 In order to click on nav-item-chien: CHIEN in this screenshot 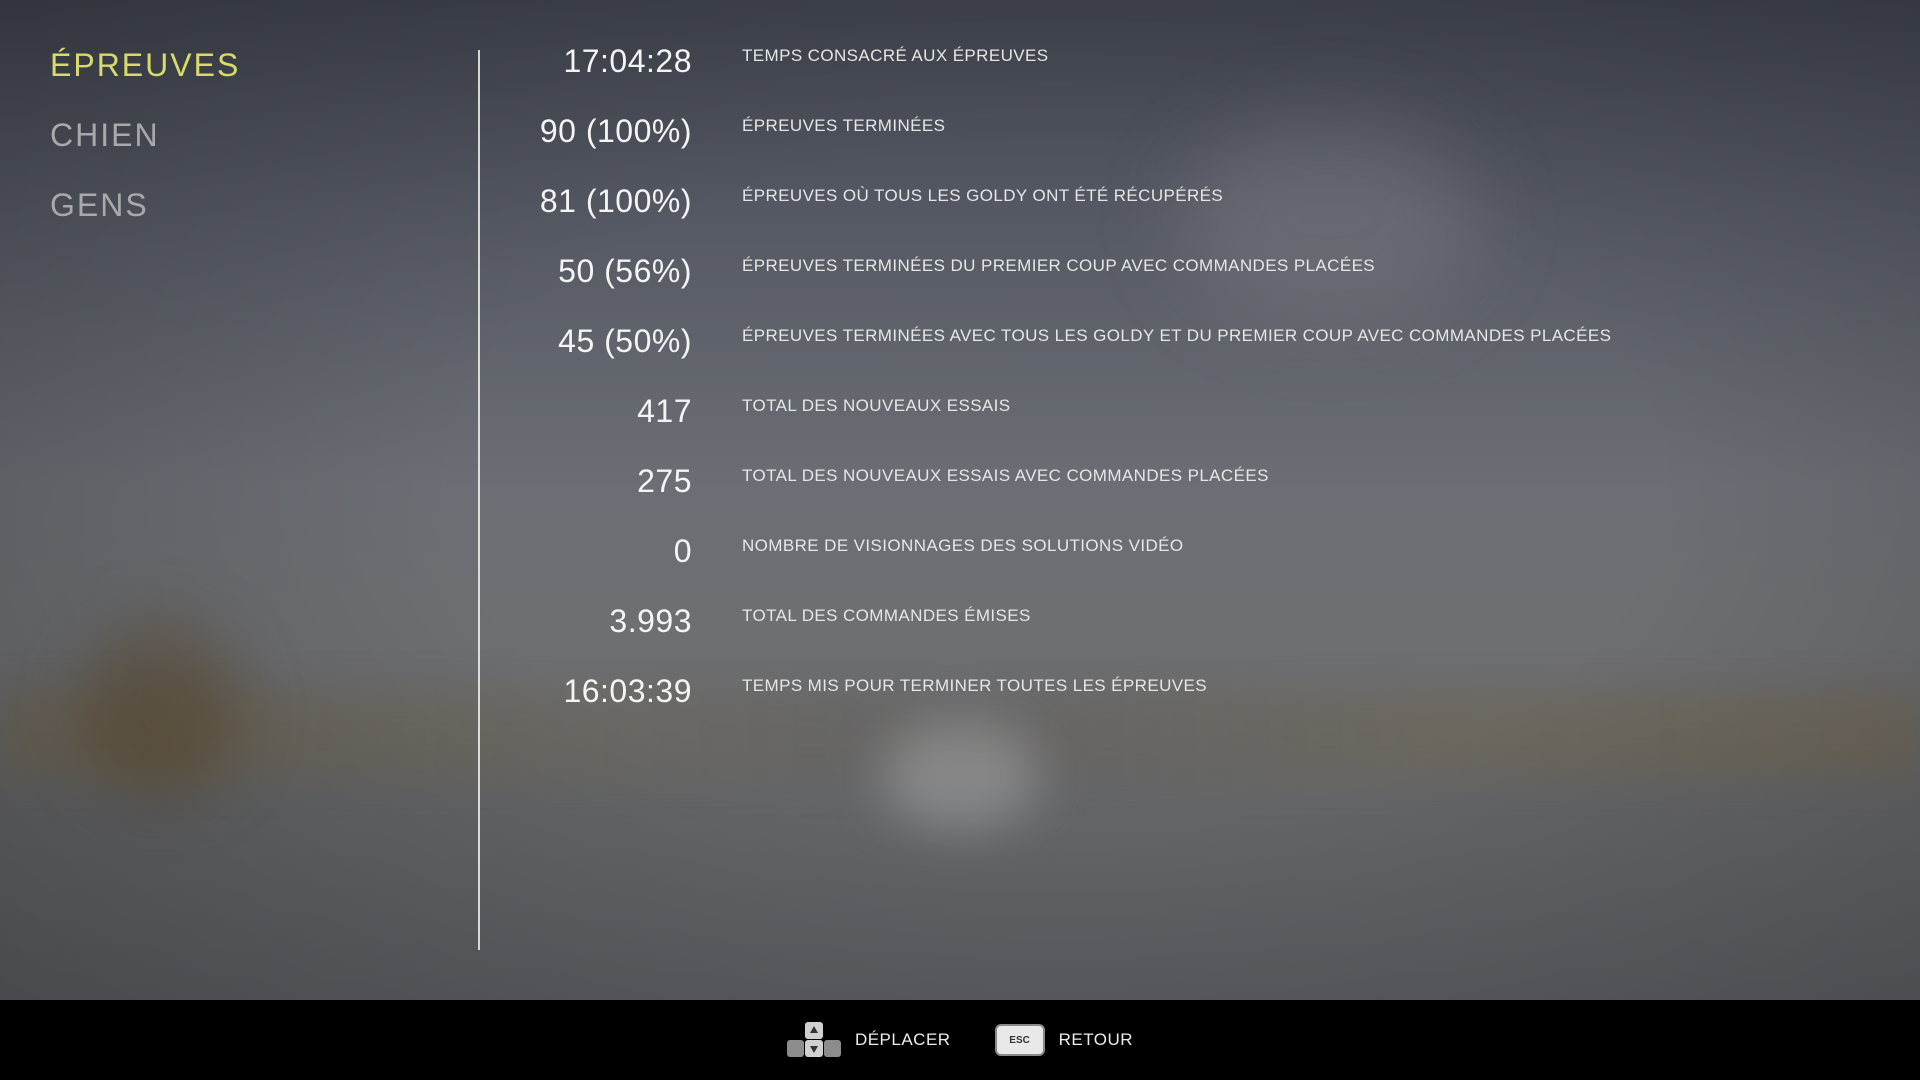, I will do `click(145, 145)`.